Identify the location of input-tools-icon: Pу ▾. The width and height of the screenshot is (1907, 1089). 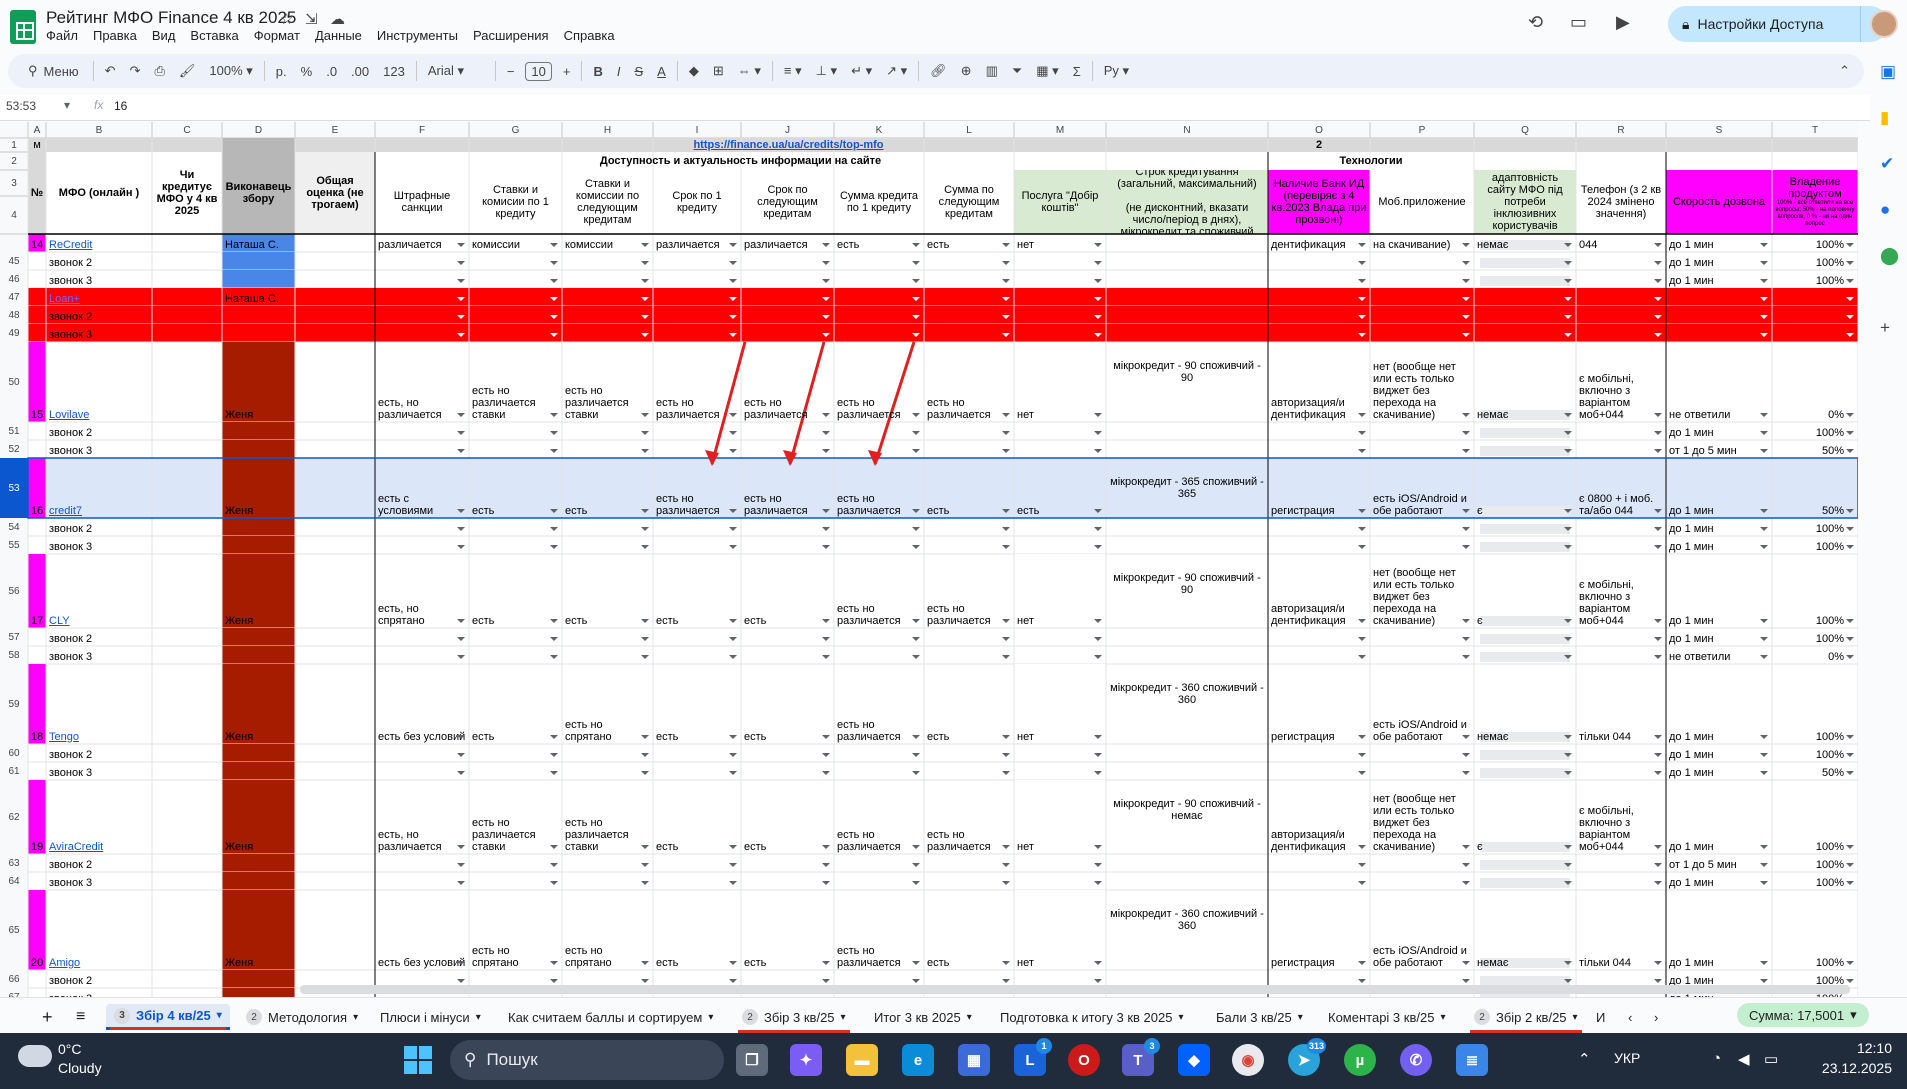
(1116, 71).